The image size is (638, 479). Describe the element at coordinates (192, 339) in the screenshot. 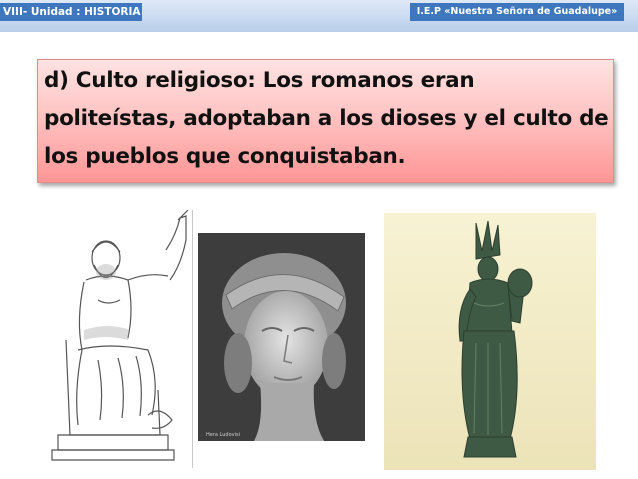

I see `image-divider` at that location.